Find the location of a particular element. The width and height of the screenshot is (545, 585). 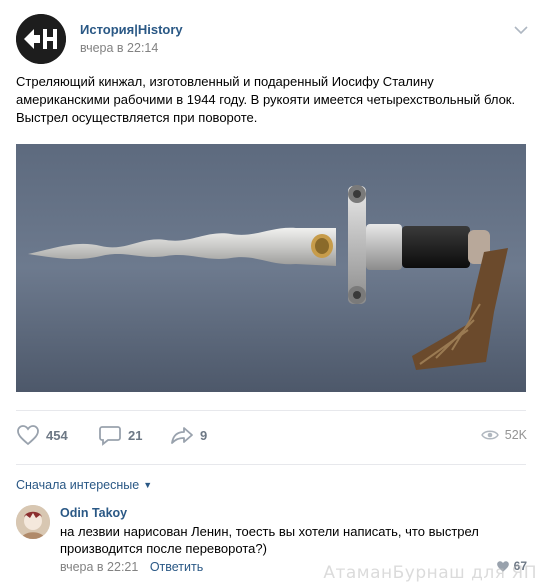

heart-icon is located at coordinates (28, 435).